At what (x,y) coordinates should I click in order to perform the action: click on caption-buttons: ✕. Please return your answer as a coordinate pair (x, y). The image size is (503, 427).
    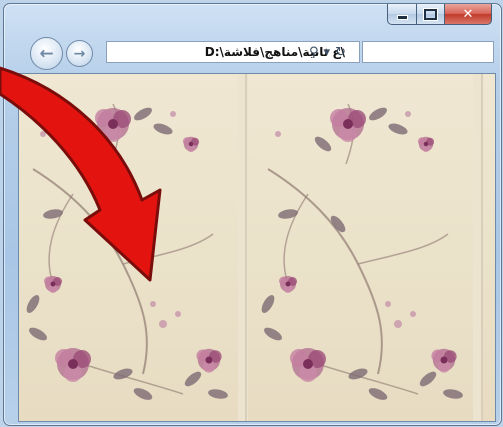
    Looking at the image, I should click on (439, 14).